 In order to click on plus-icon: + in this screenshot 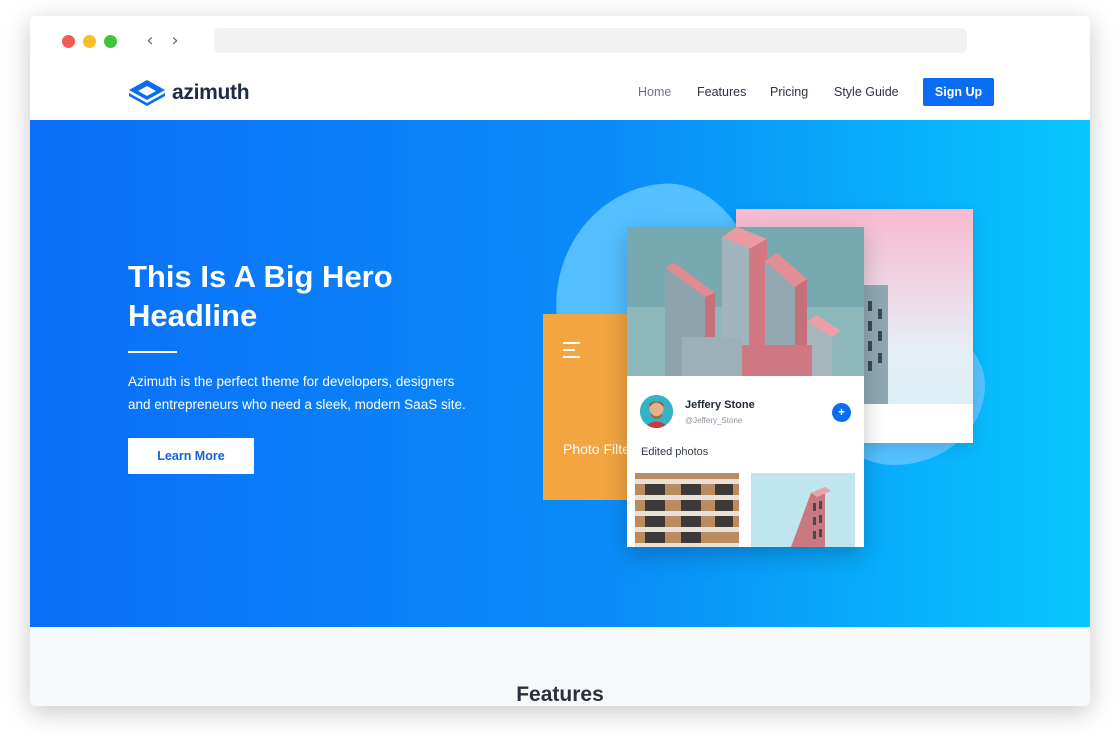, I will do `click(841, 412)`.